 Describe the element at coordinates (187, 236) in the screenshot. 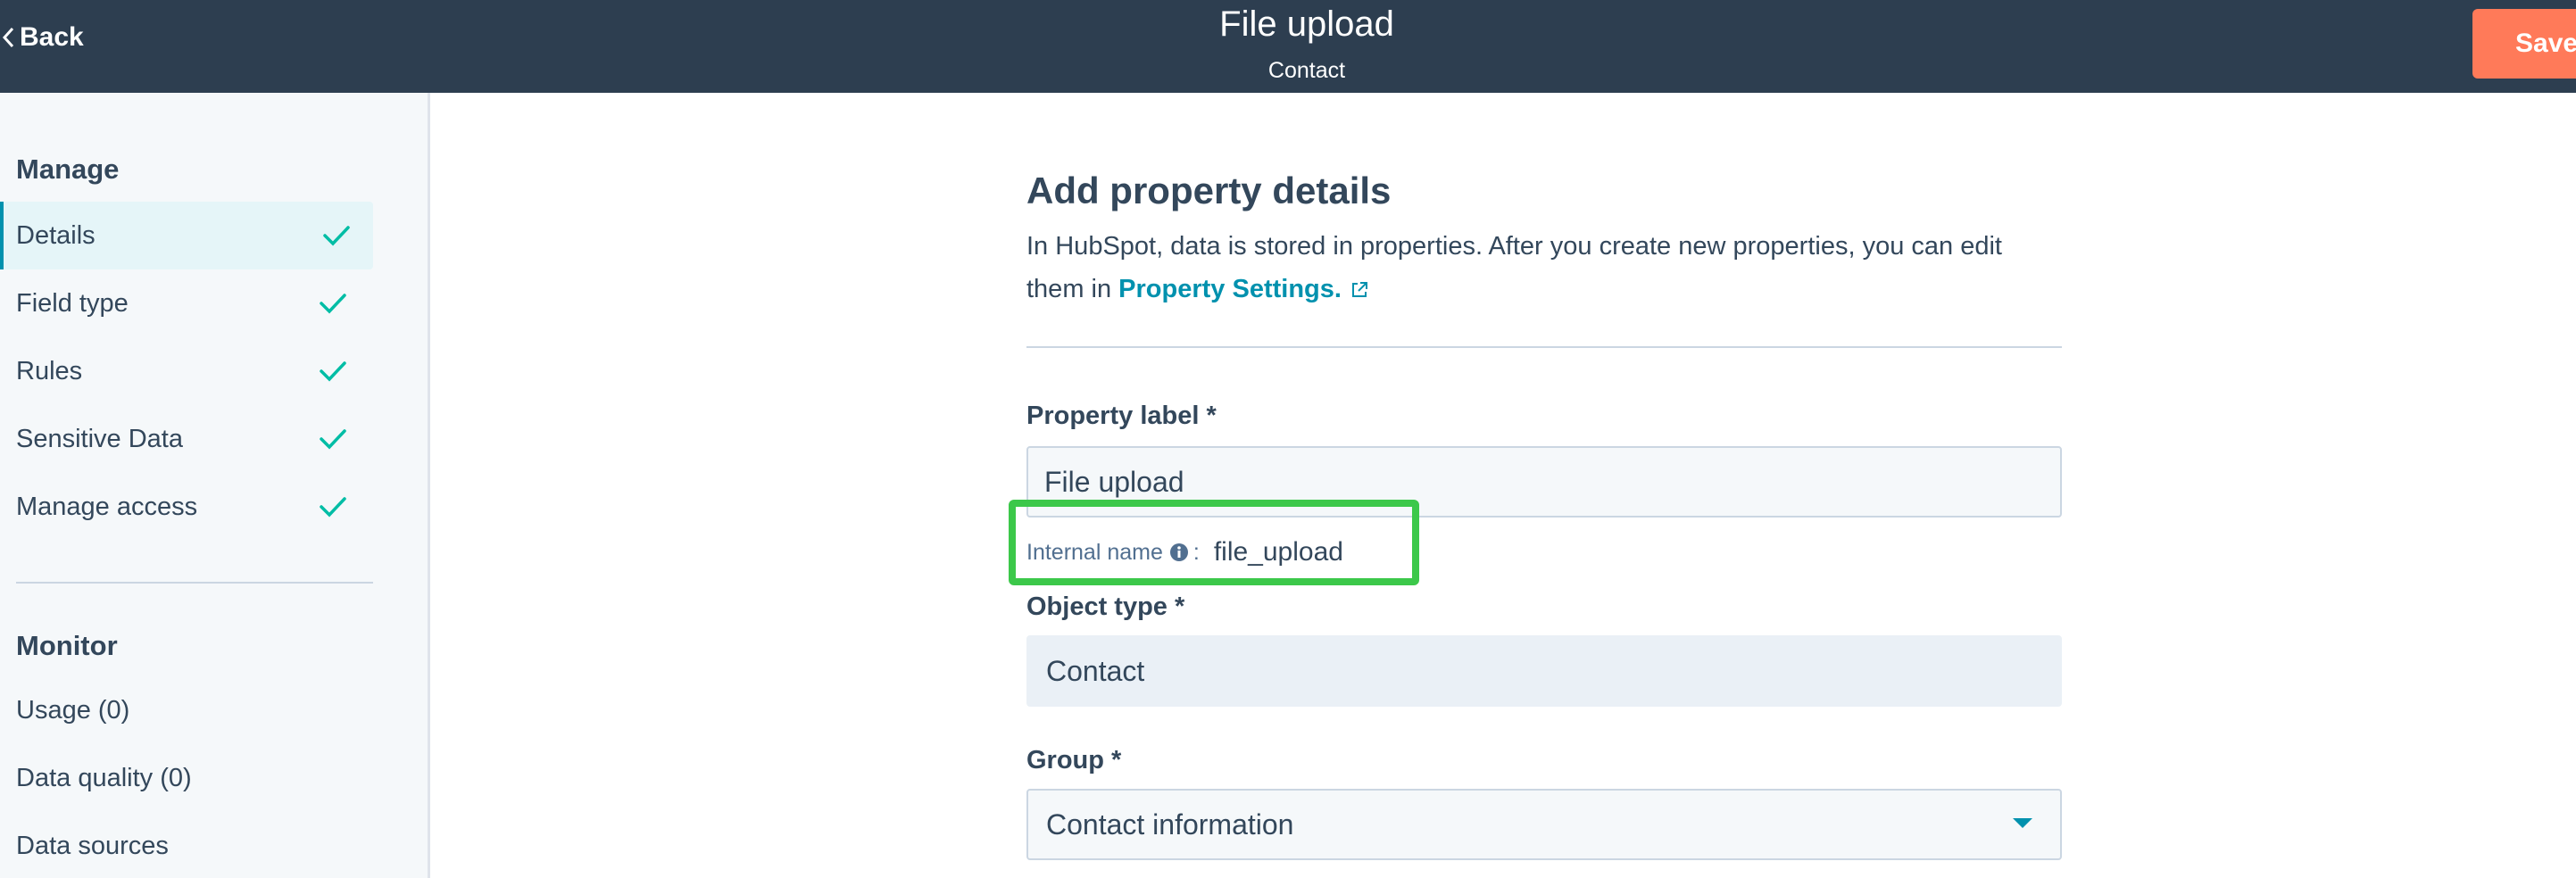

I see `sidebar-item-details: Details` at that location.